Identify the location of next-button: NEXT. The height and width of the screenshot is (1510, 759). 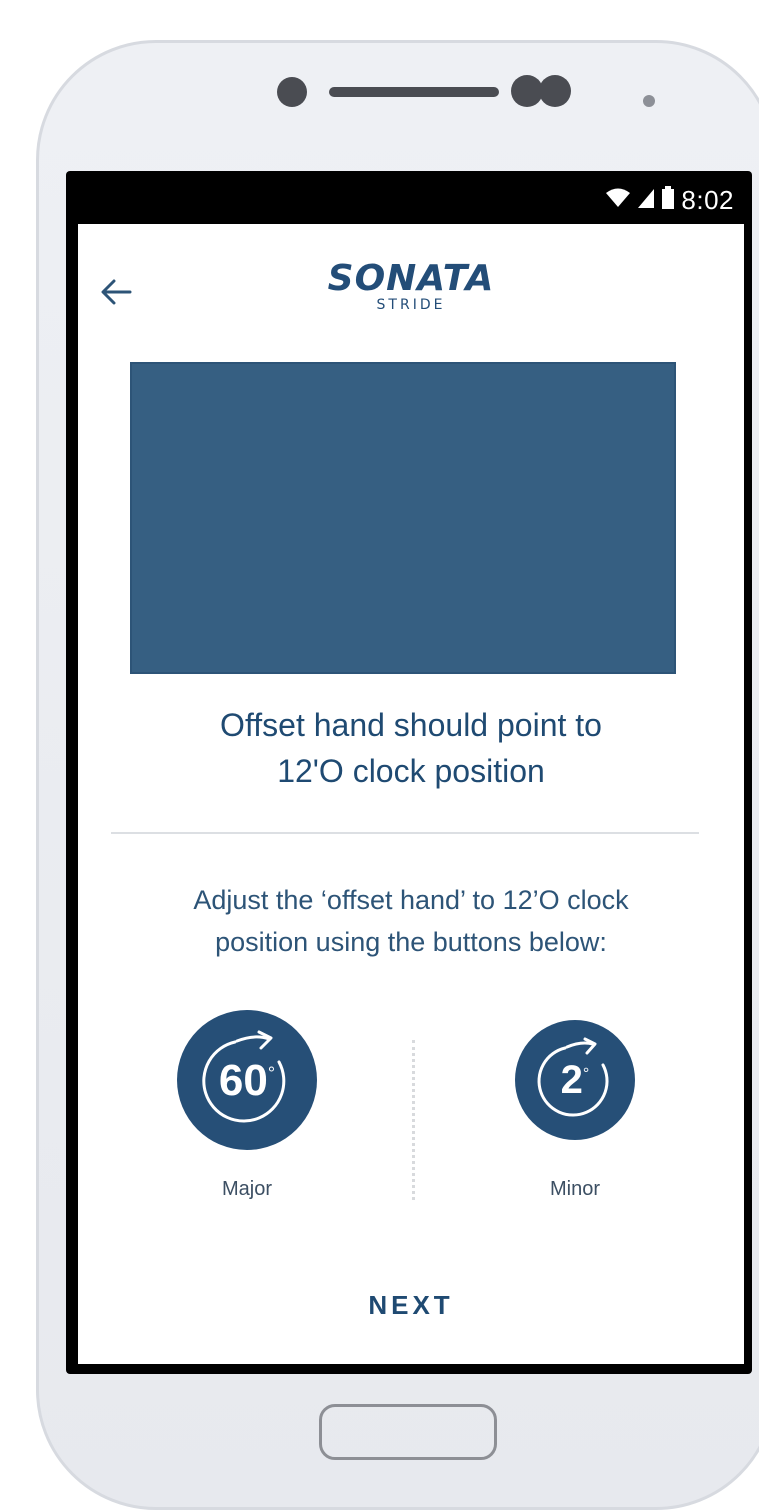
(411, 1305).